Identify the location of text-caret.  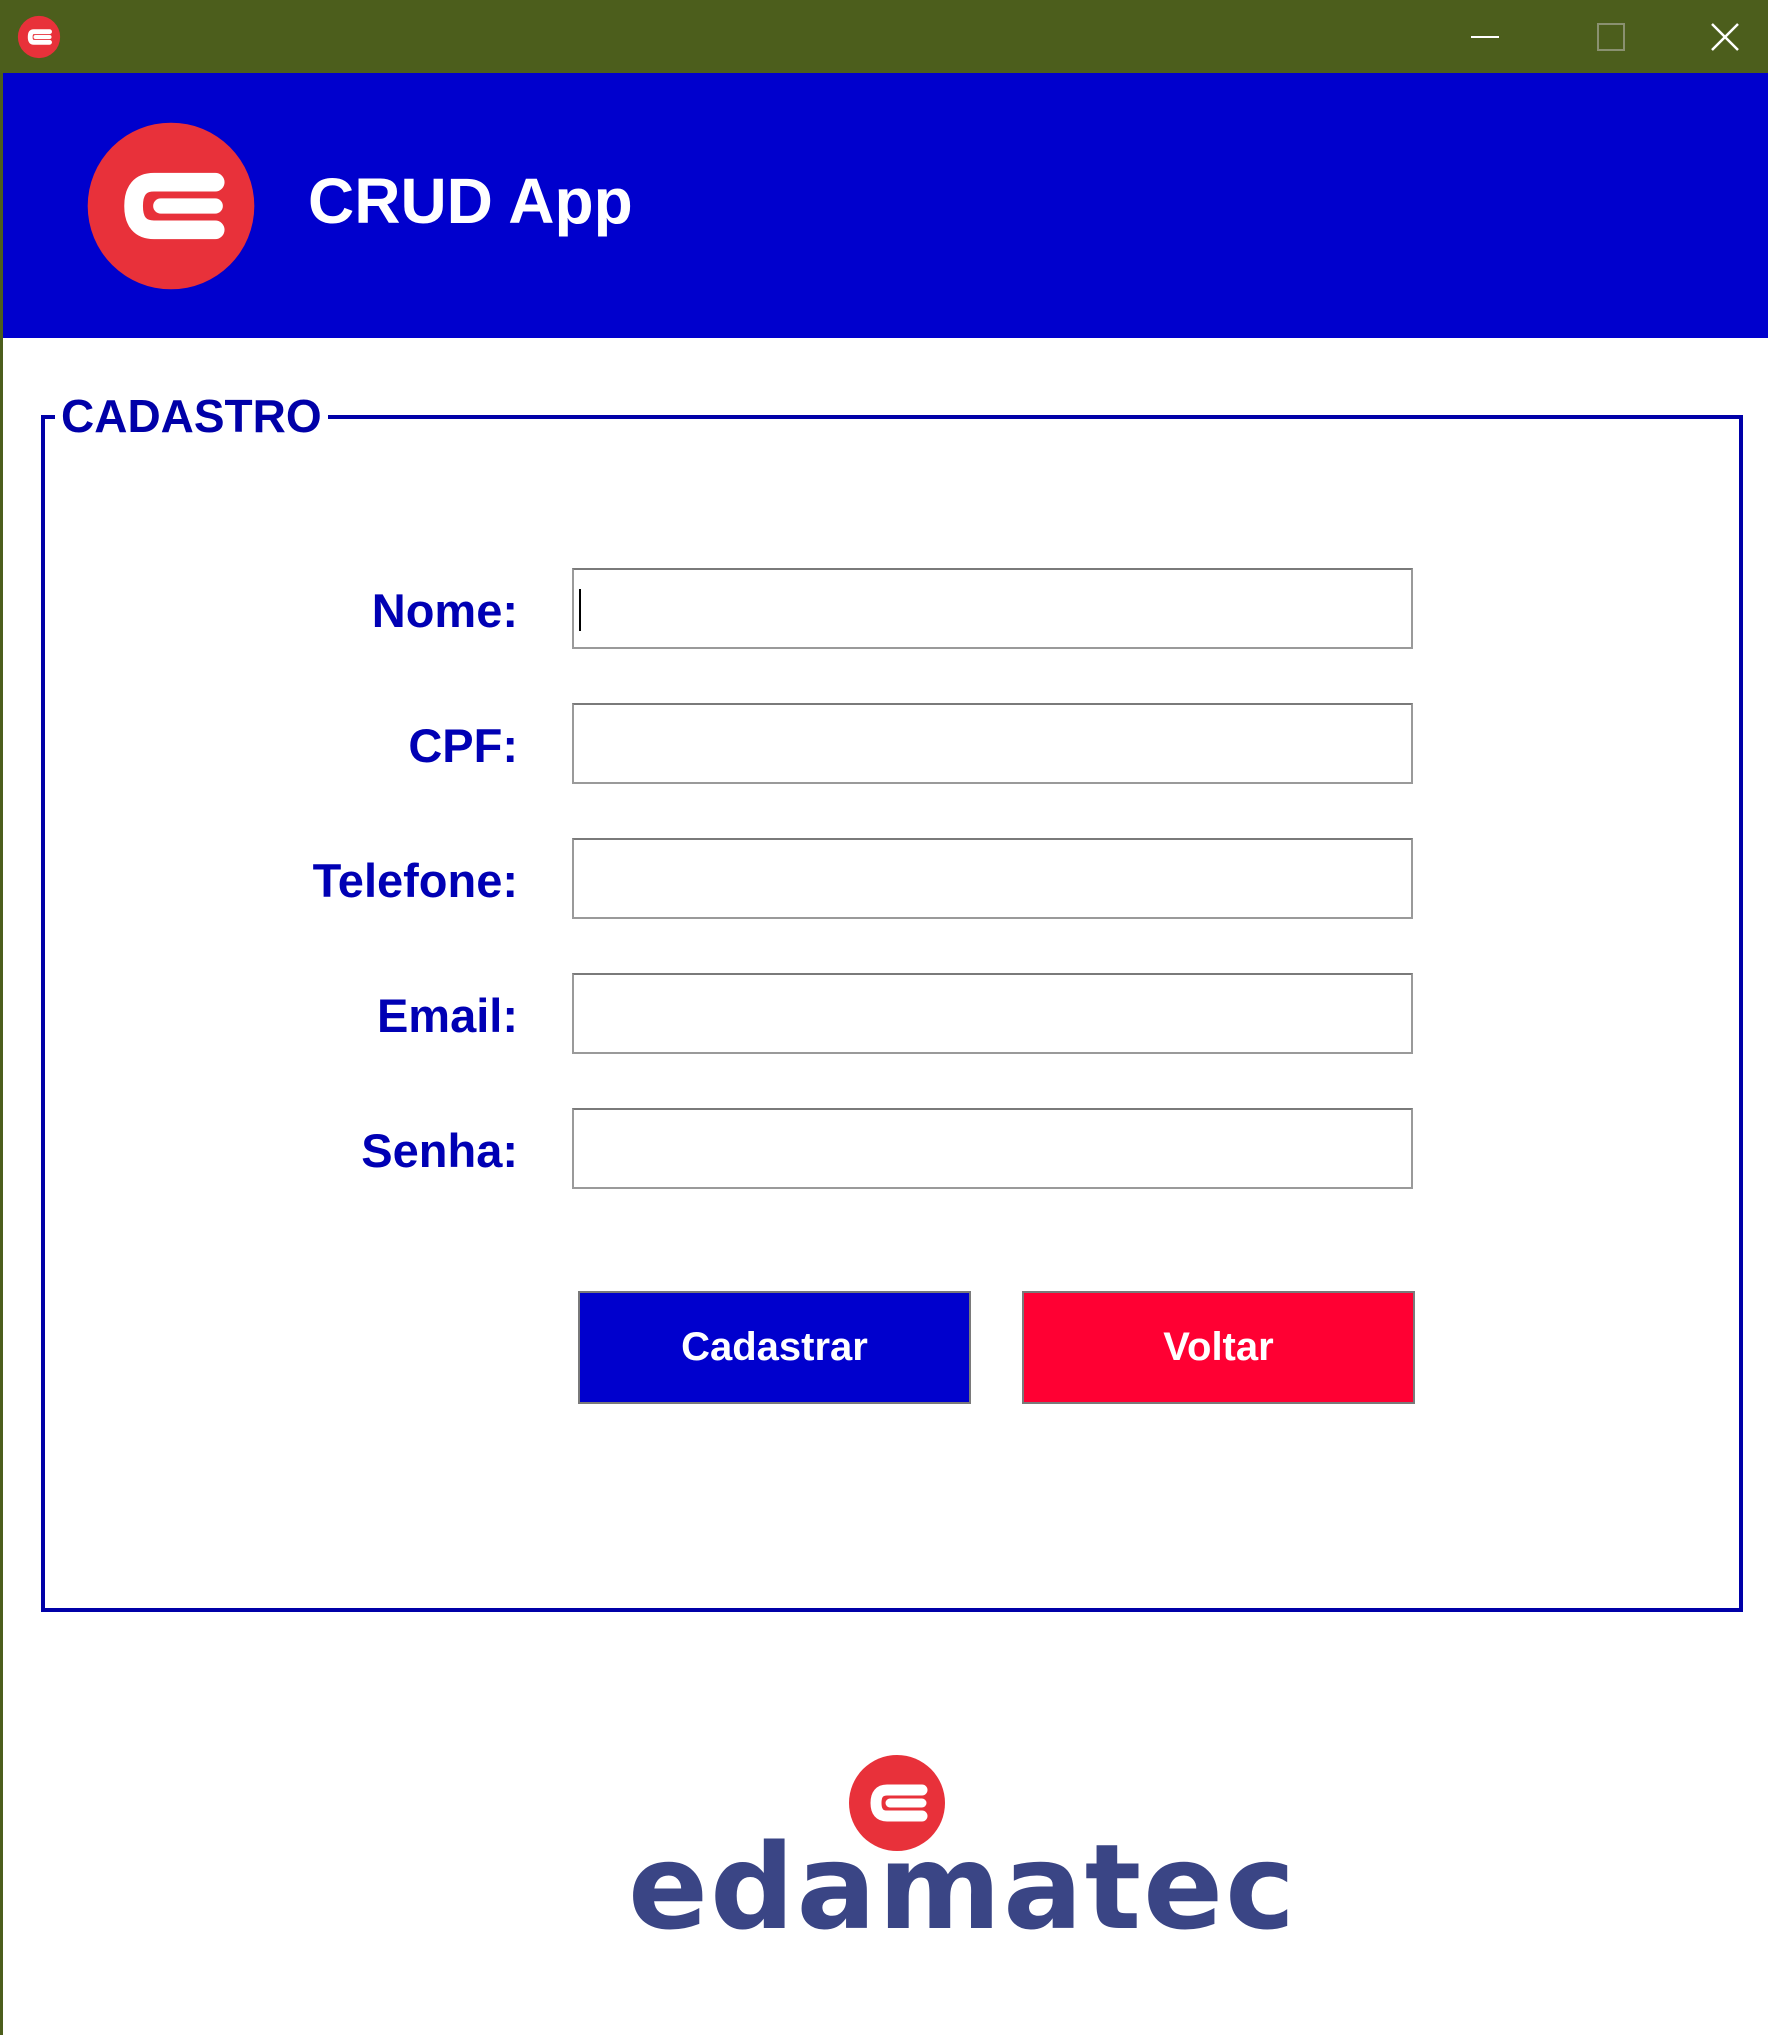
(580, 610).